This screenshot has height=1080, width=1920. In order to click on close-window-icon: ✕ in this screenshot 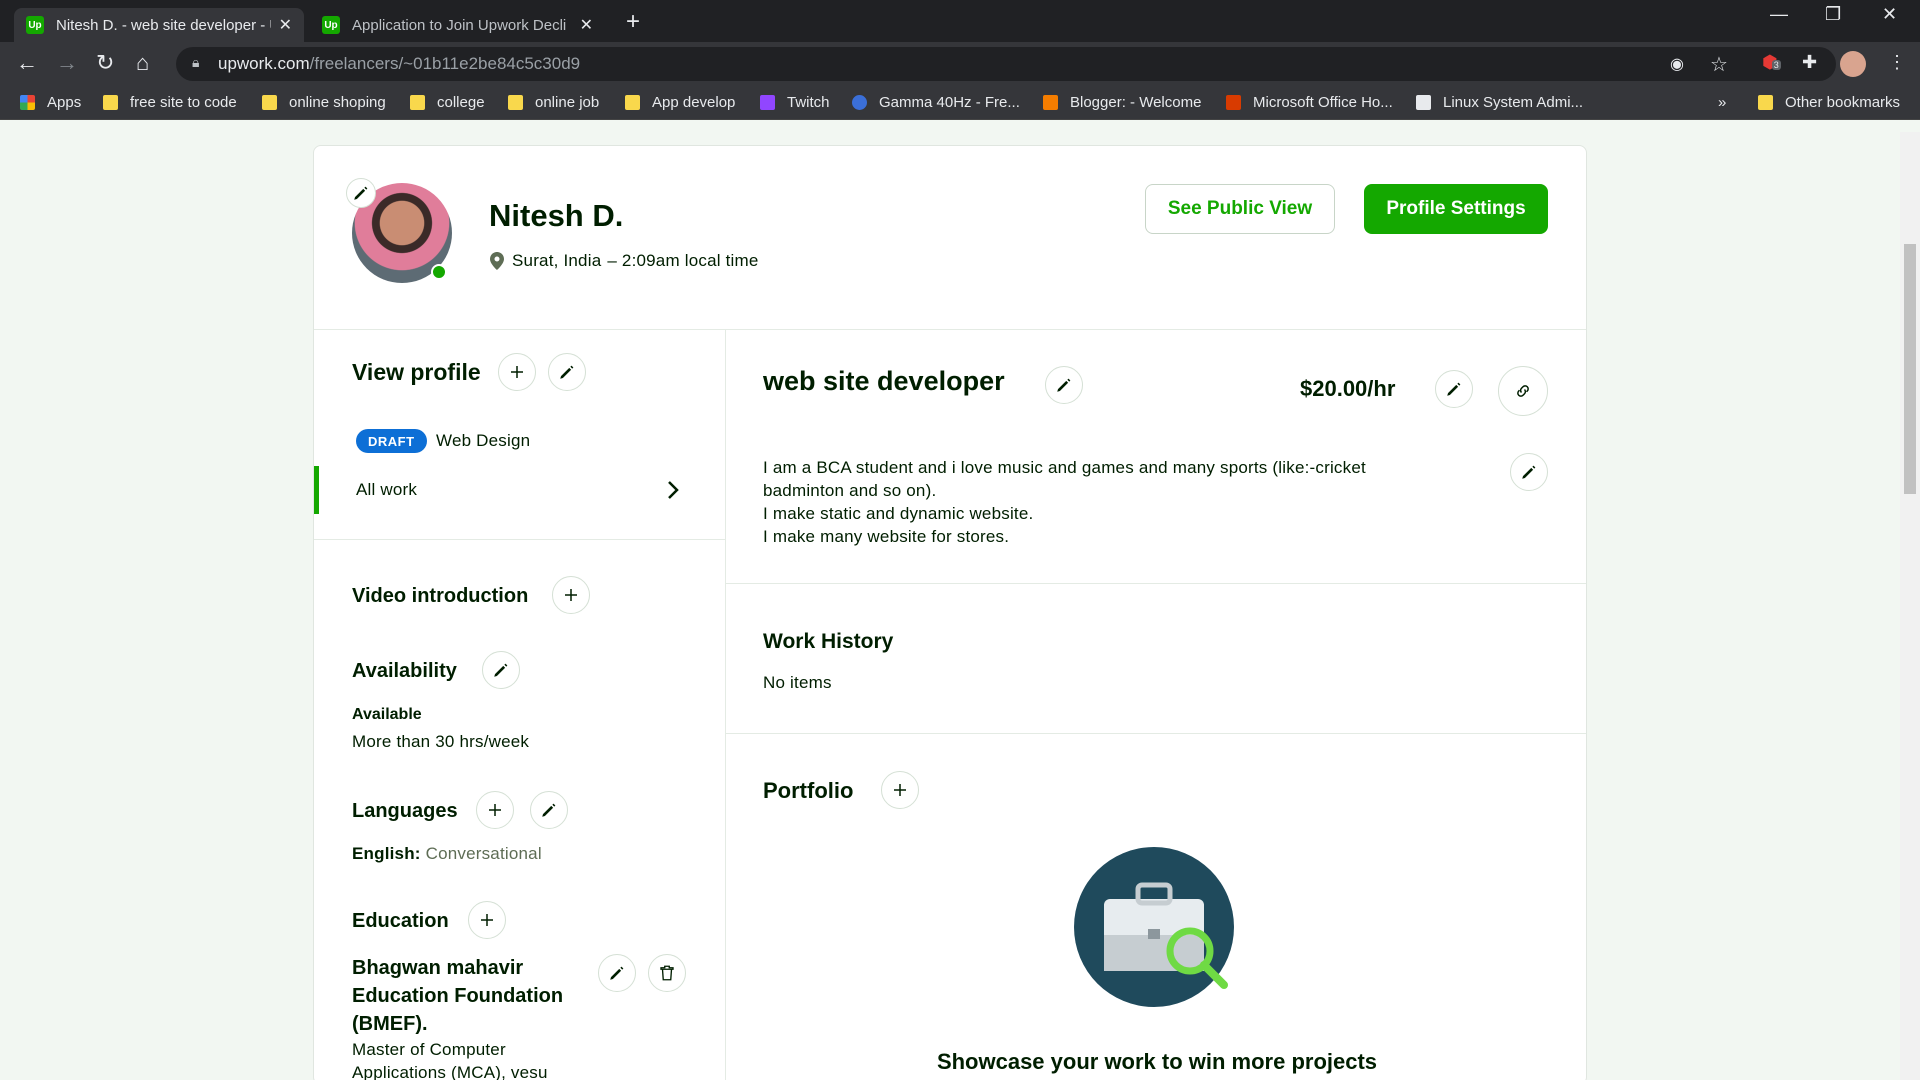, I will do `click(1889, 14)`.